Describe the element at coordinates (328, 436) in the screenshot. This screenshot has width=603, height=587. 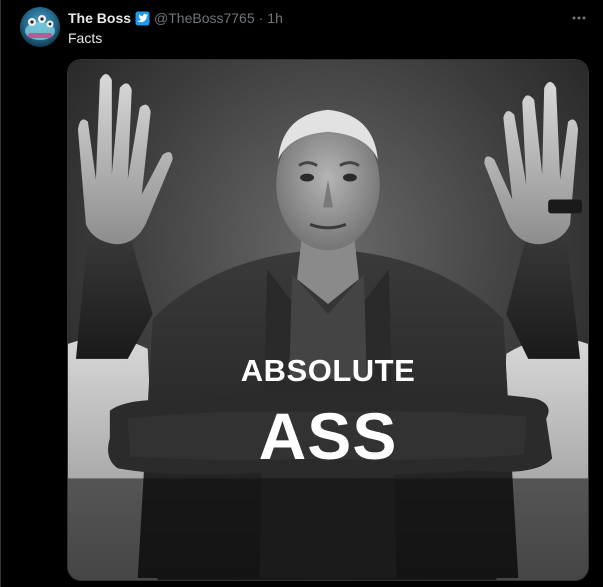
I see `meme-caption-line2: ASS` at that location.